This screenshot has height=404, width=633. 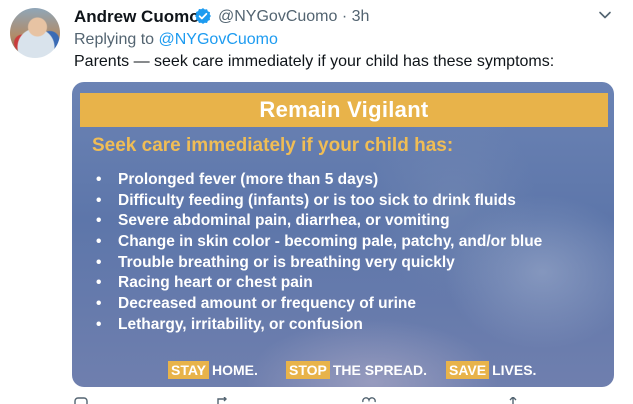 I want to click on chevron-down-icon, so click(x=605, y=15).